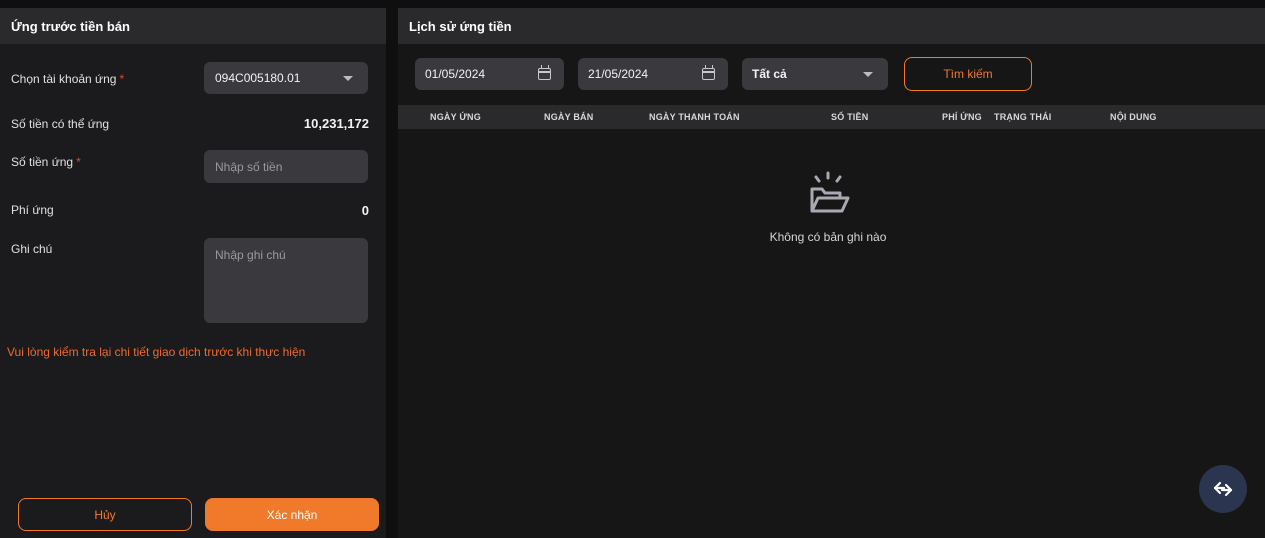  What do you see at coordinates (292, 514) in the screenshot?
I see `confirm-button: Xác nhận` at bounding box center [292, 514].